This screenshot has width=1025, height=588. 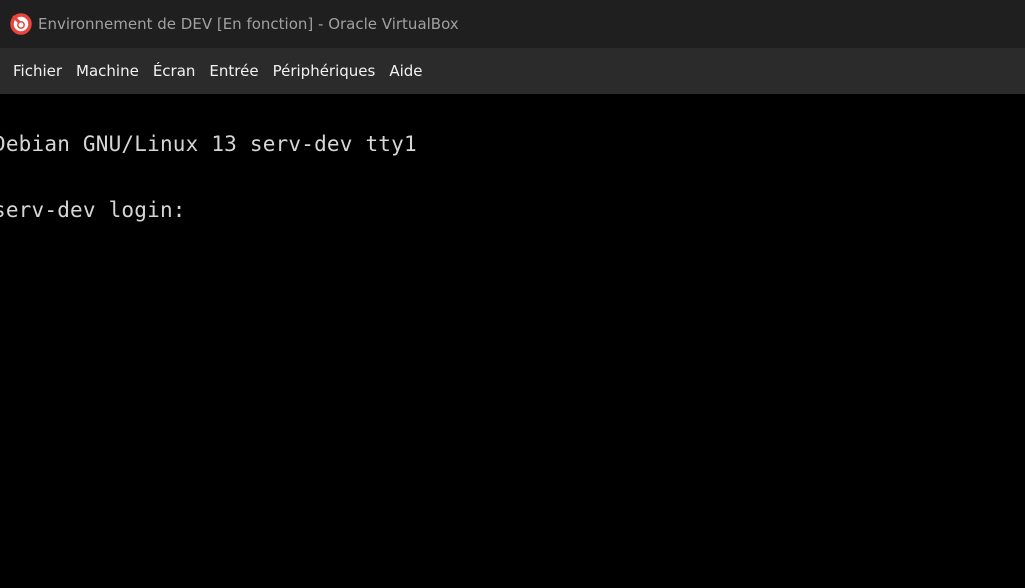 I want to click on menu-machine: Machine, so click(x=107, y=71).